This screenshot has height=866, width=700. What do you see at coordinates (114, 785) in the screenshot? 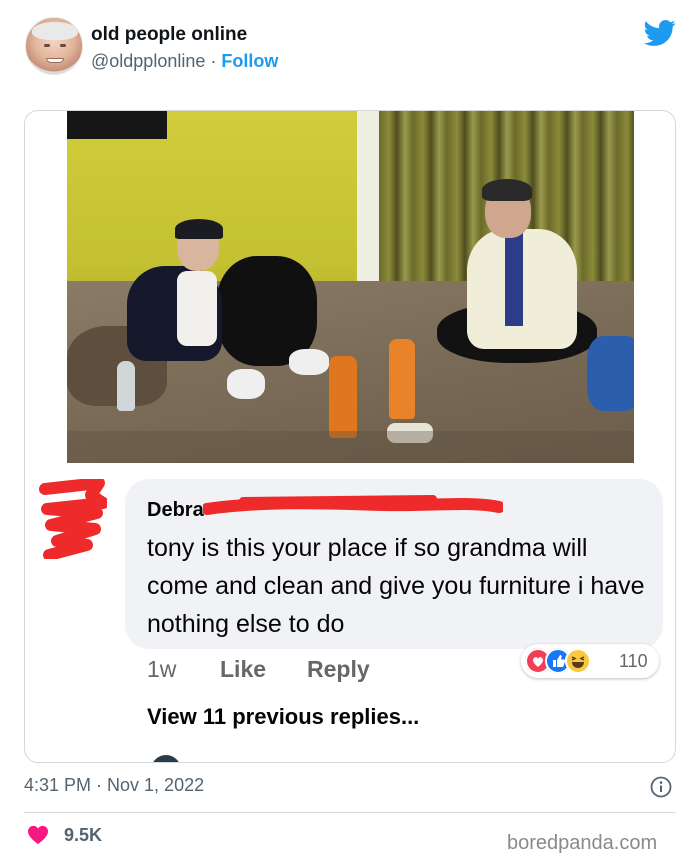
I see `tweet-timestamp: 4:31 PM · Nov 1, 2022` at bounding box center [114, 785].